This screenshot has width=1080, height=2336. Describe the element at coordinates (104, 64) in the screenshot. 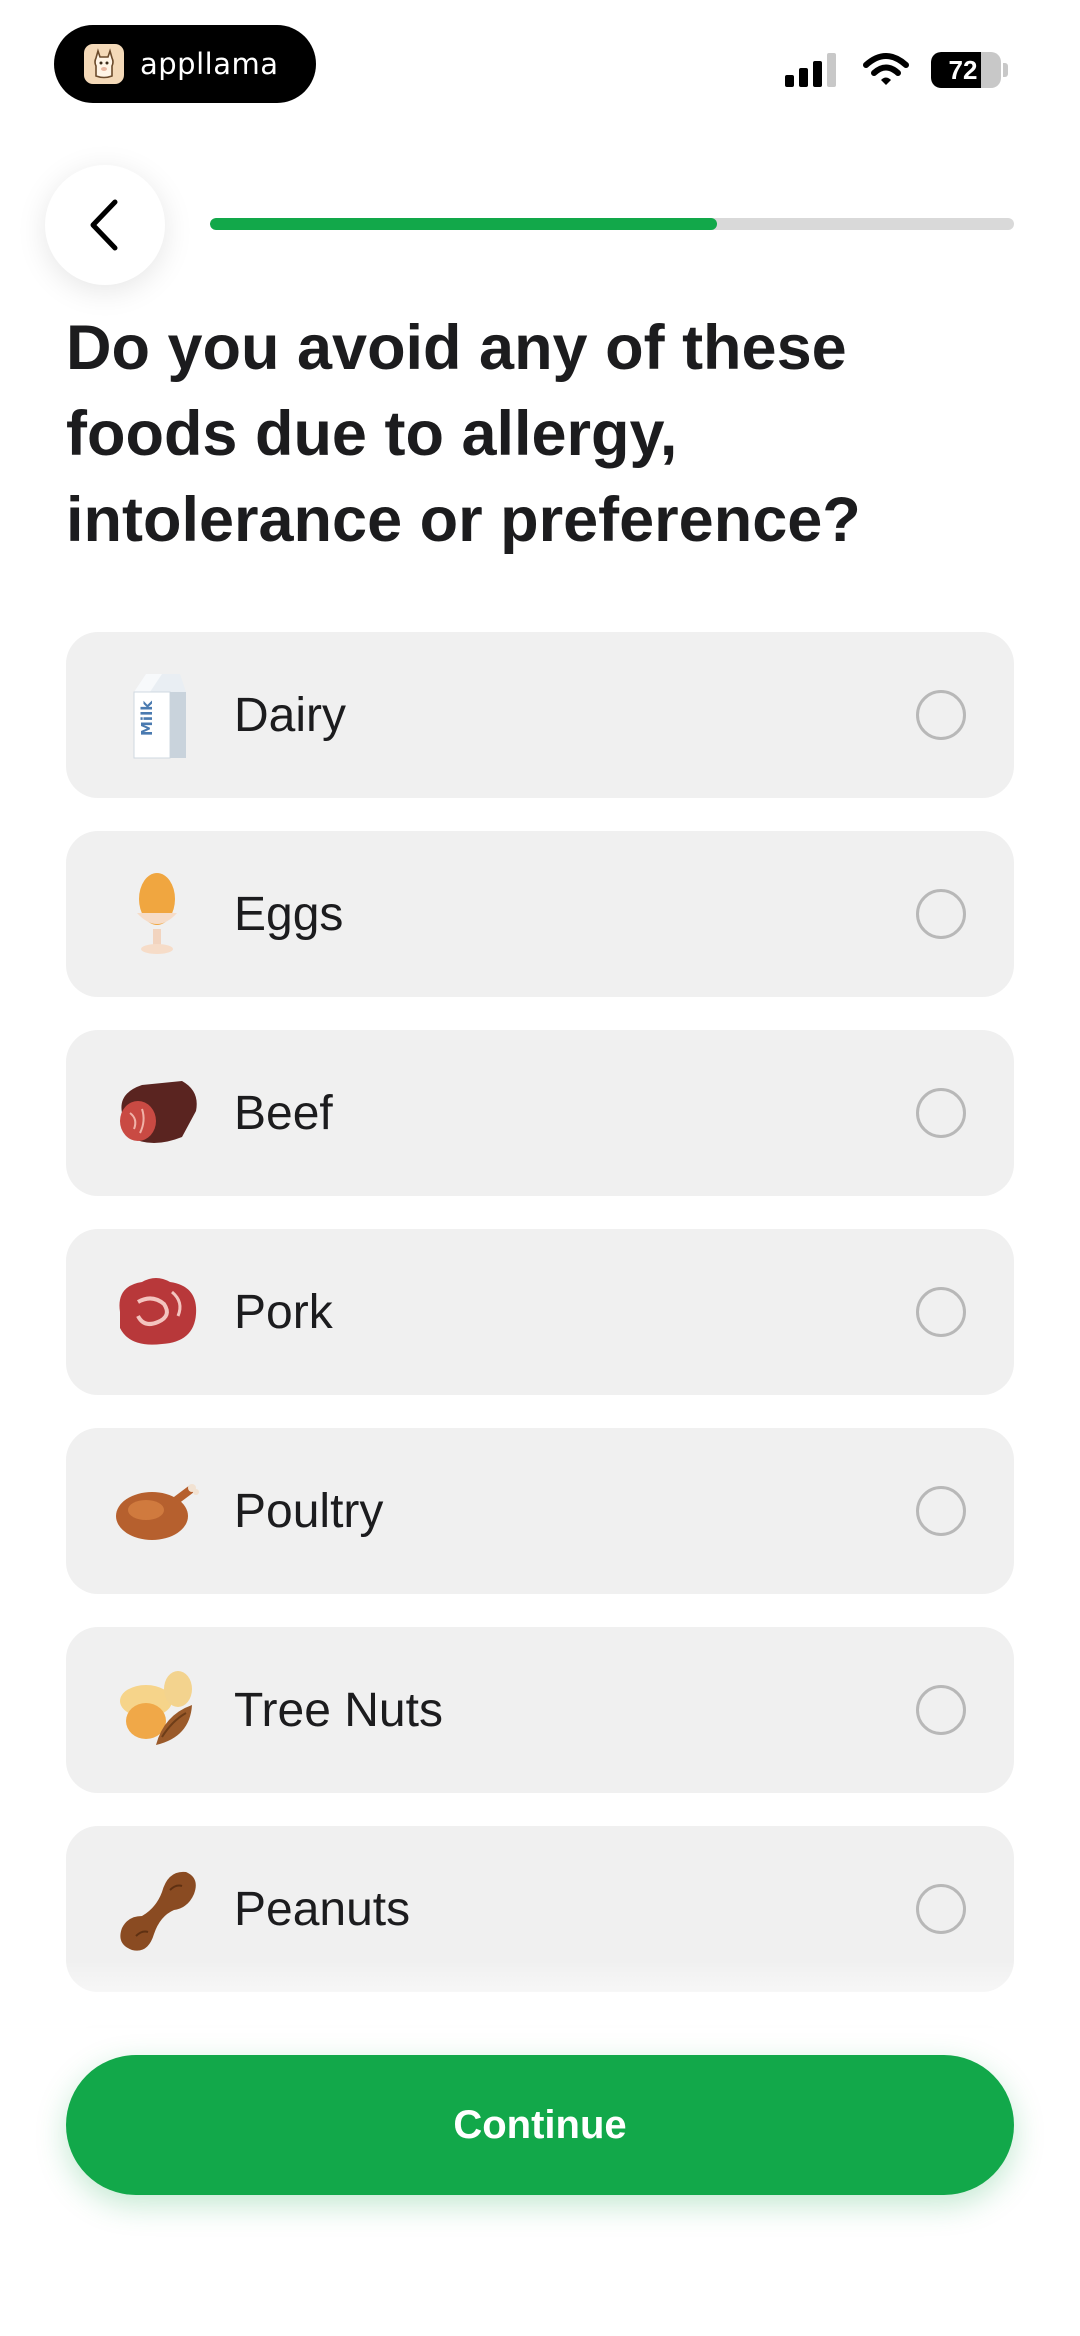

I see `llama-icon` at that location.